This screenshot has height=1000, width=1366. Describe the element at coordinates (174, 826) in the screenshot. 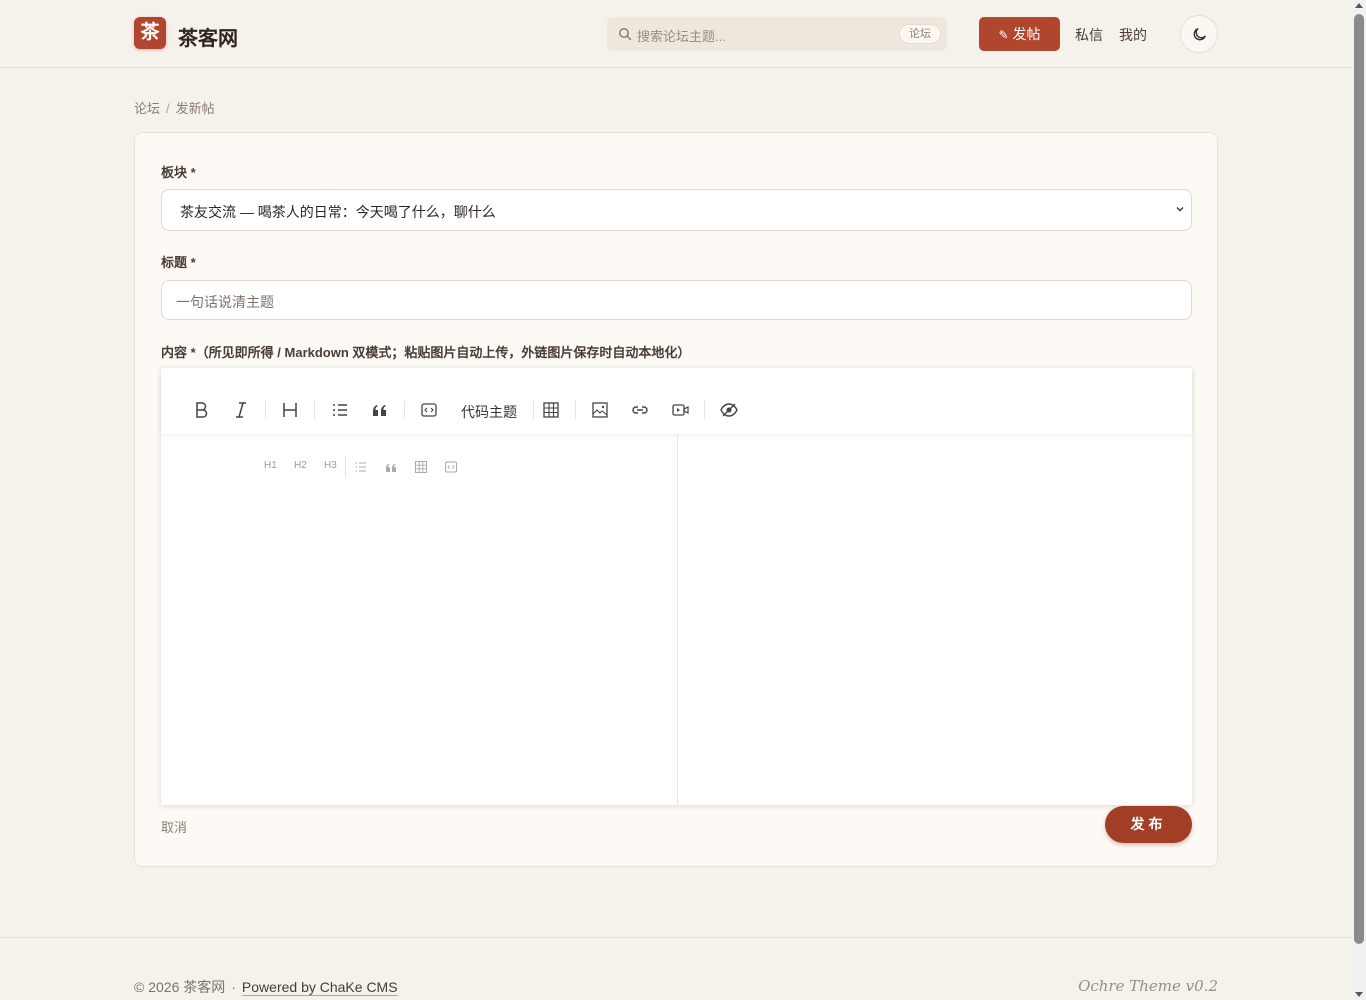

I see `cancel-button: 取消` at that location.